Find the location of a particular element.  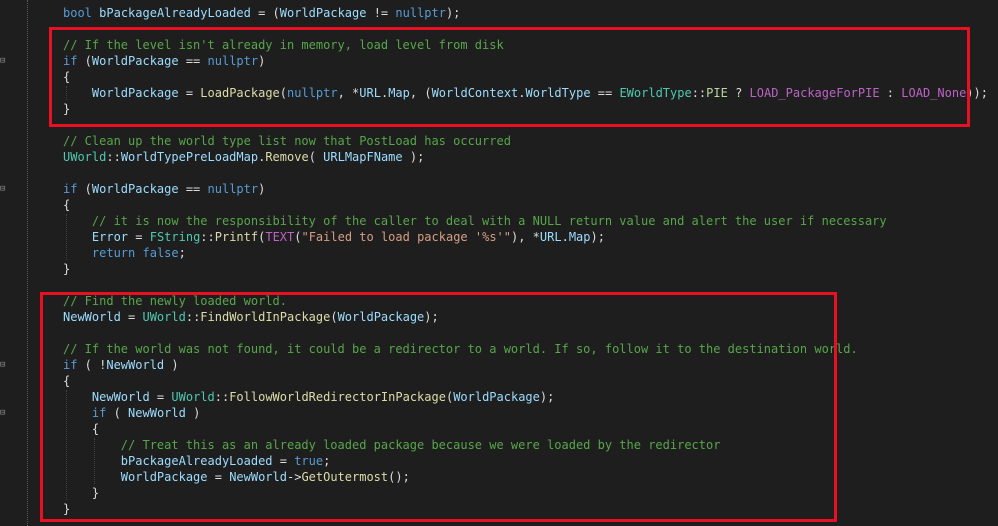

code-token: = is located at coordinates (139, 237).